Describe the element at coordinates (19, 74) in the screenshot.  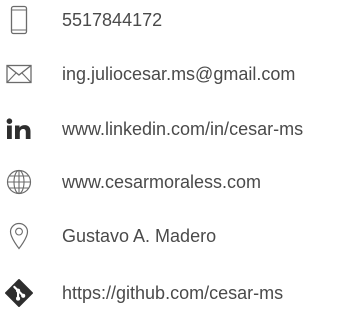
I see `mail-icon` at that location.